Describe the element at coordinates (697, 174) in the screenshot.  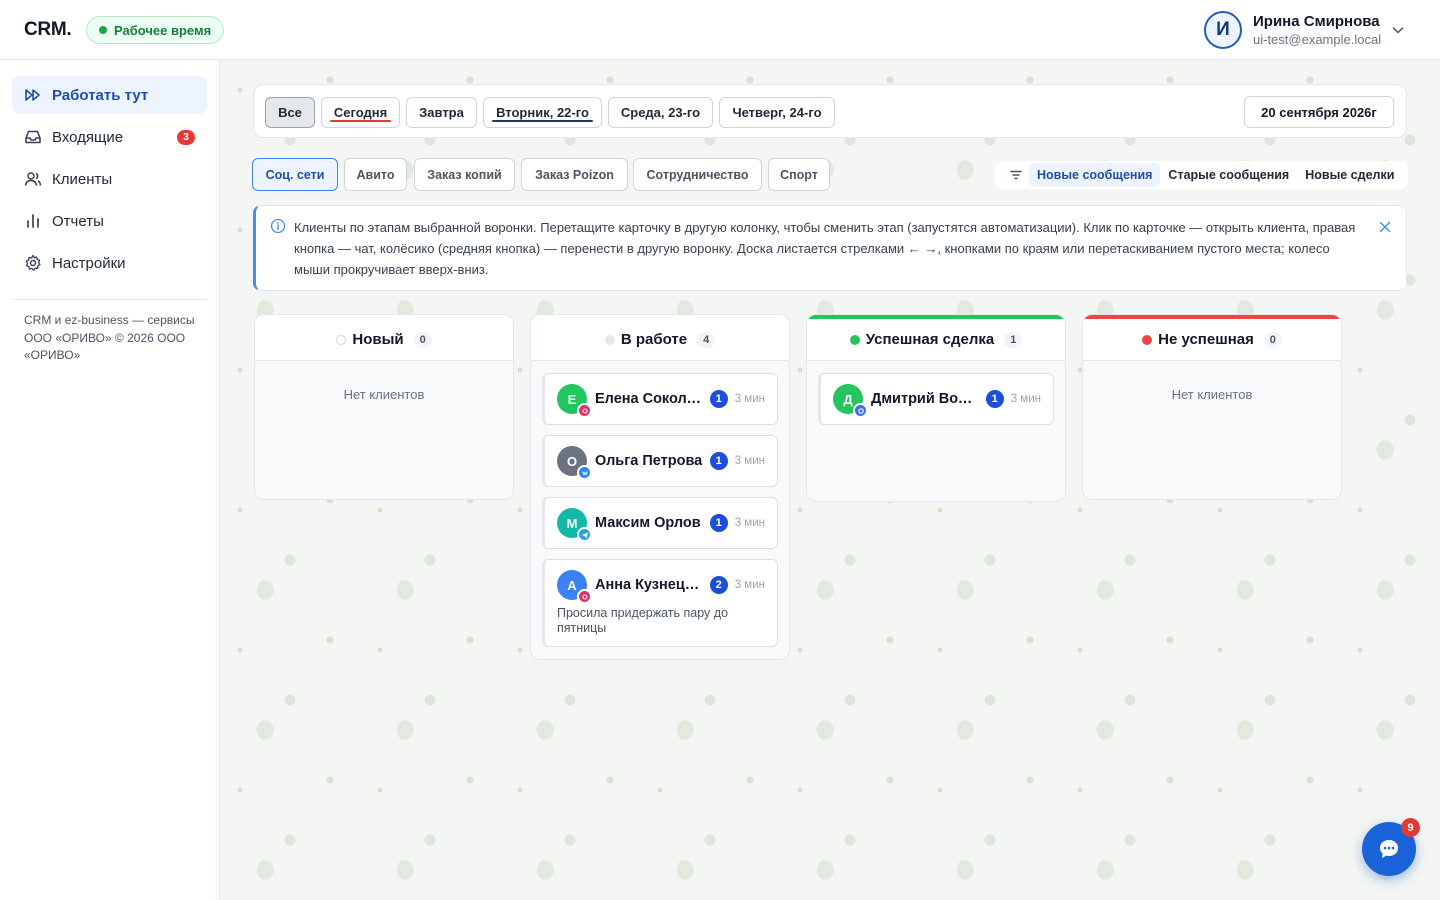
I see `funnel-tab-cooperation: Сотрудничество` at that location.